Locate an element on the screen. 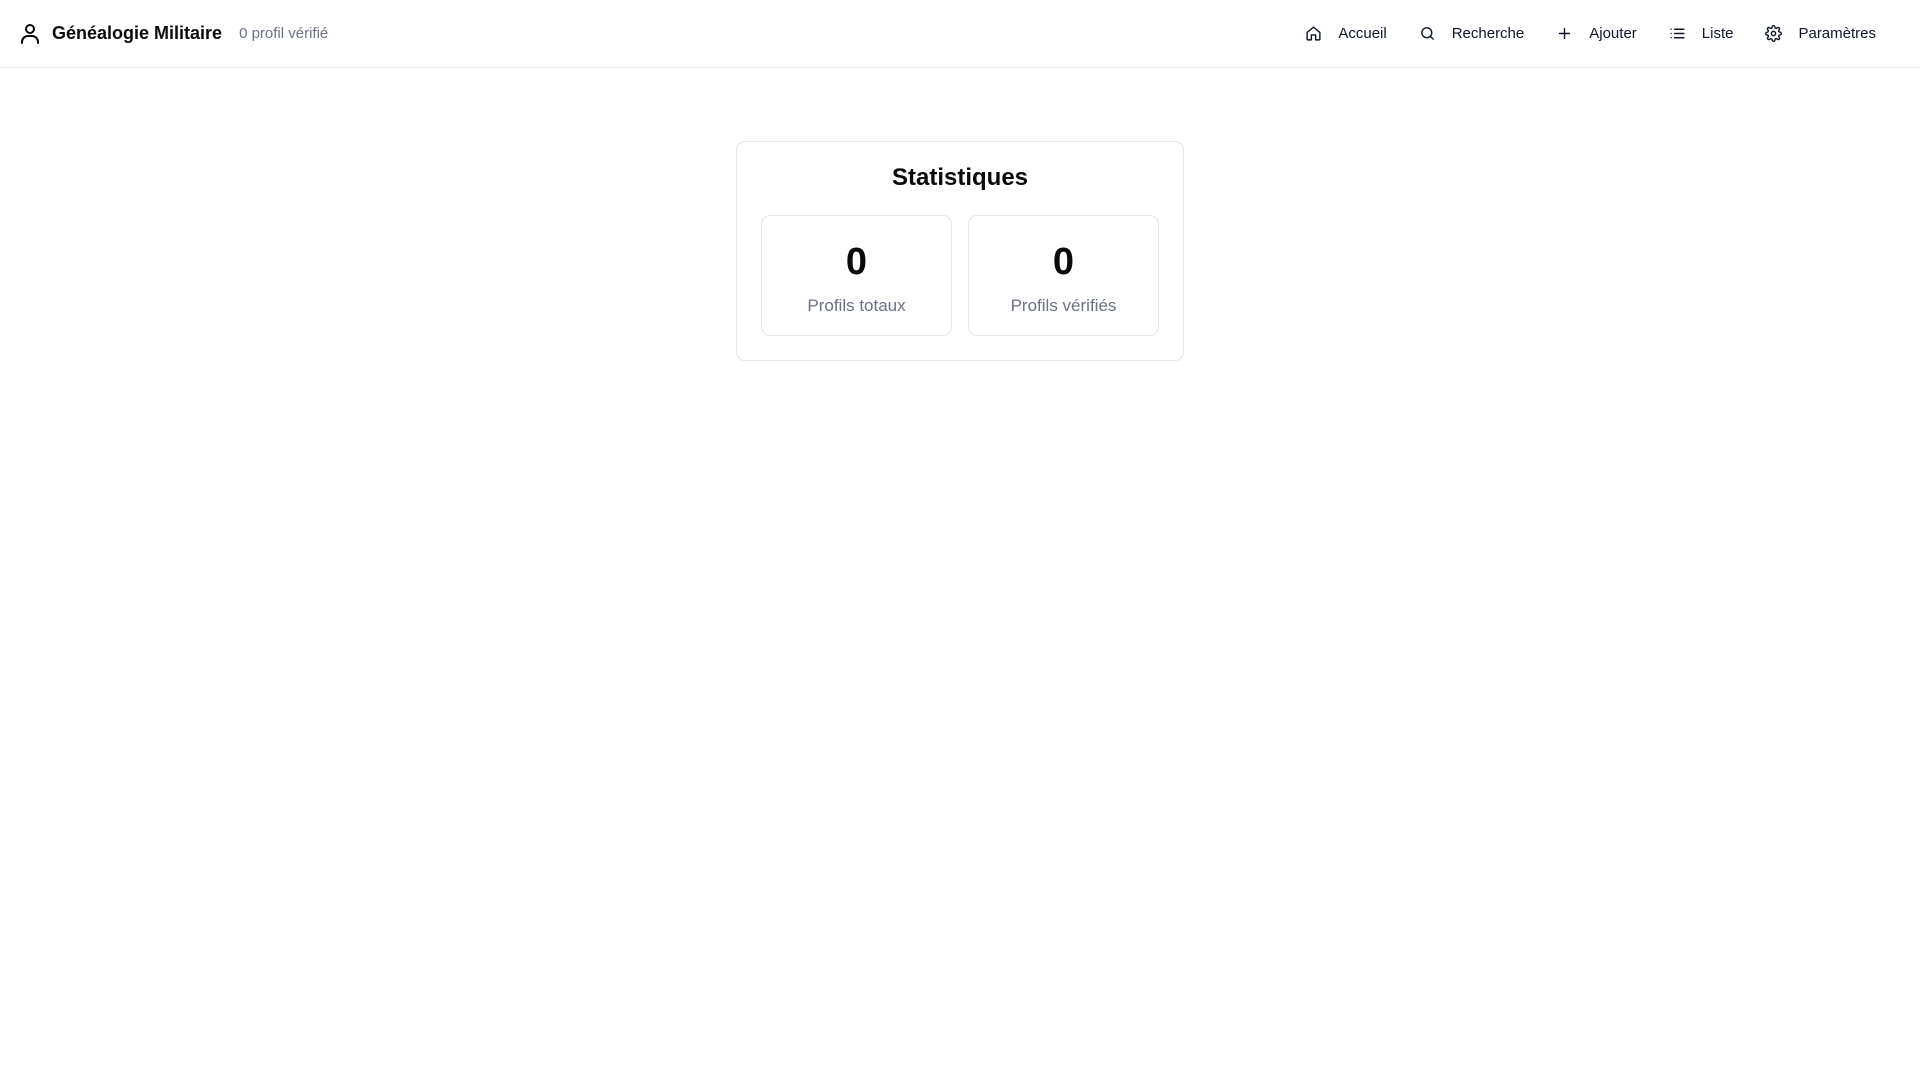  nav-item-accueil: Accueil is located at coordinates (1345, 34).